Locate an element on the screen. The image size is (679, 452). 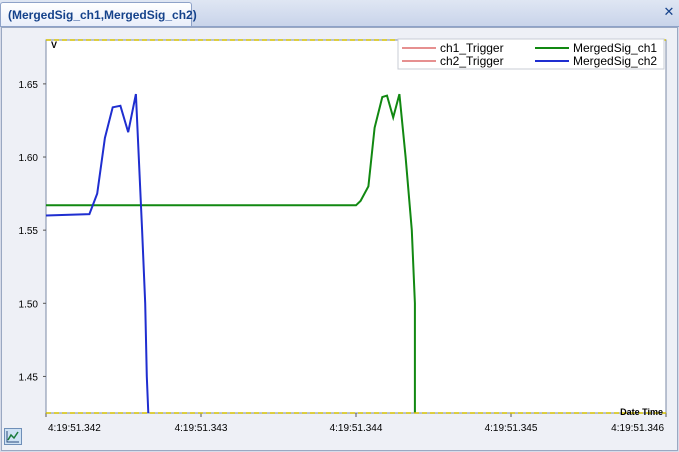
x-tick-label: 4:19:51.345 is located at coordinates (511, 428).